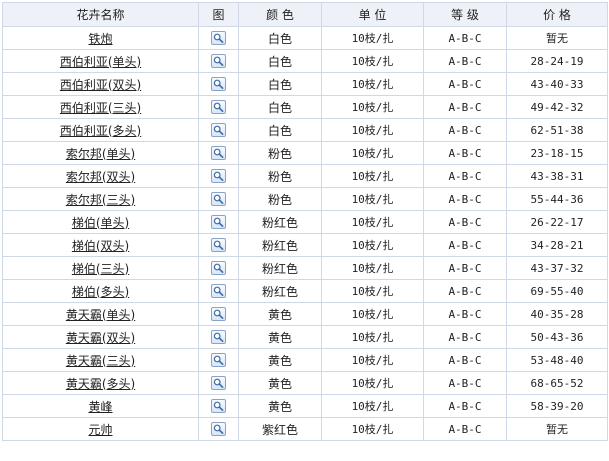 The image size is (609, 461). I want to click on flower-name-cell: 元帅, so click(100, 429).